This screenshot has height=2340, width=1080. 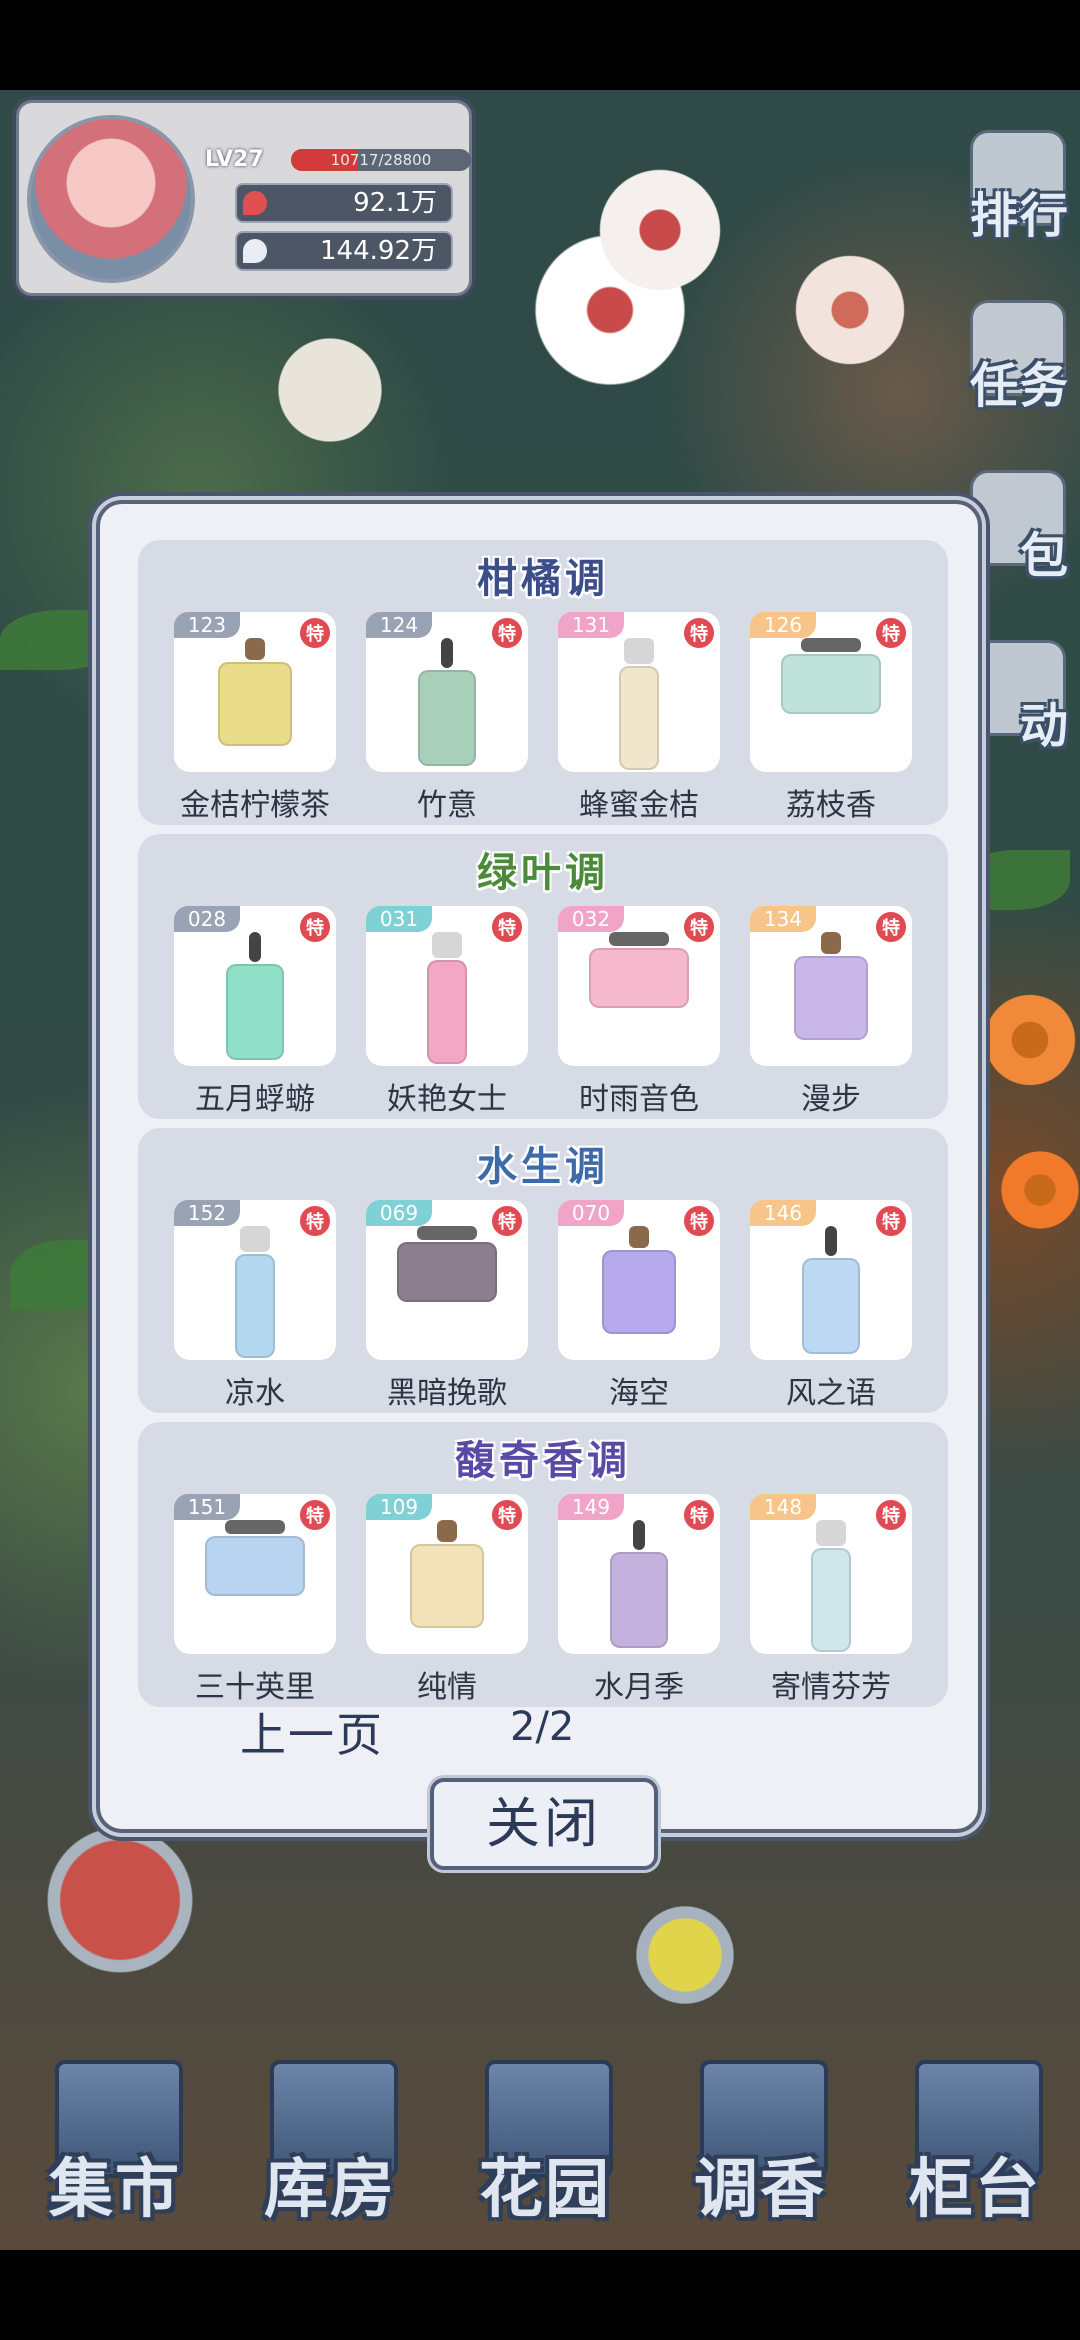 I want to click on ranking-label: 排行, so click(x=1019, y=216).